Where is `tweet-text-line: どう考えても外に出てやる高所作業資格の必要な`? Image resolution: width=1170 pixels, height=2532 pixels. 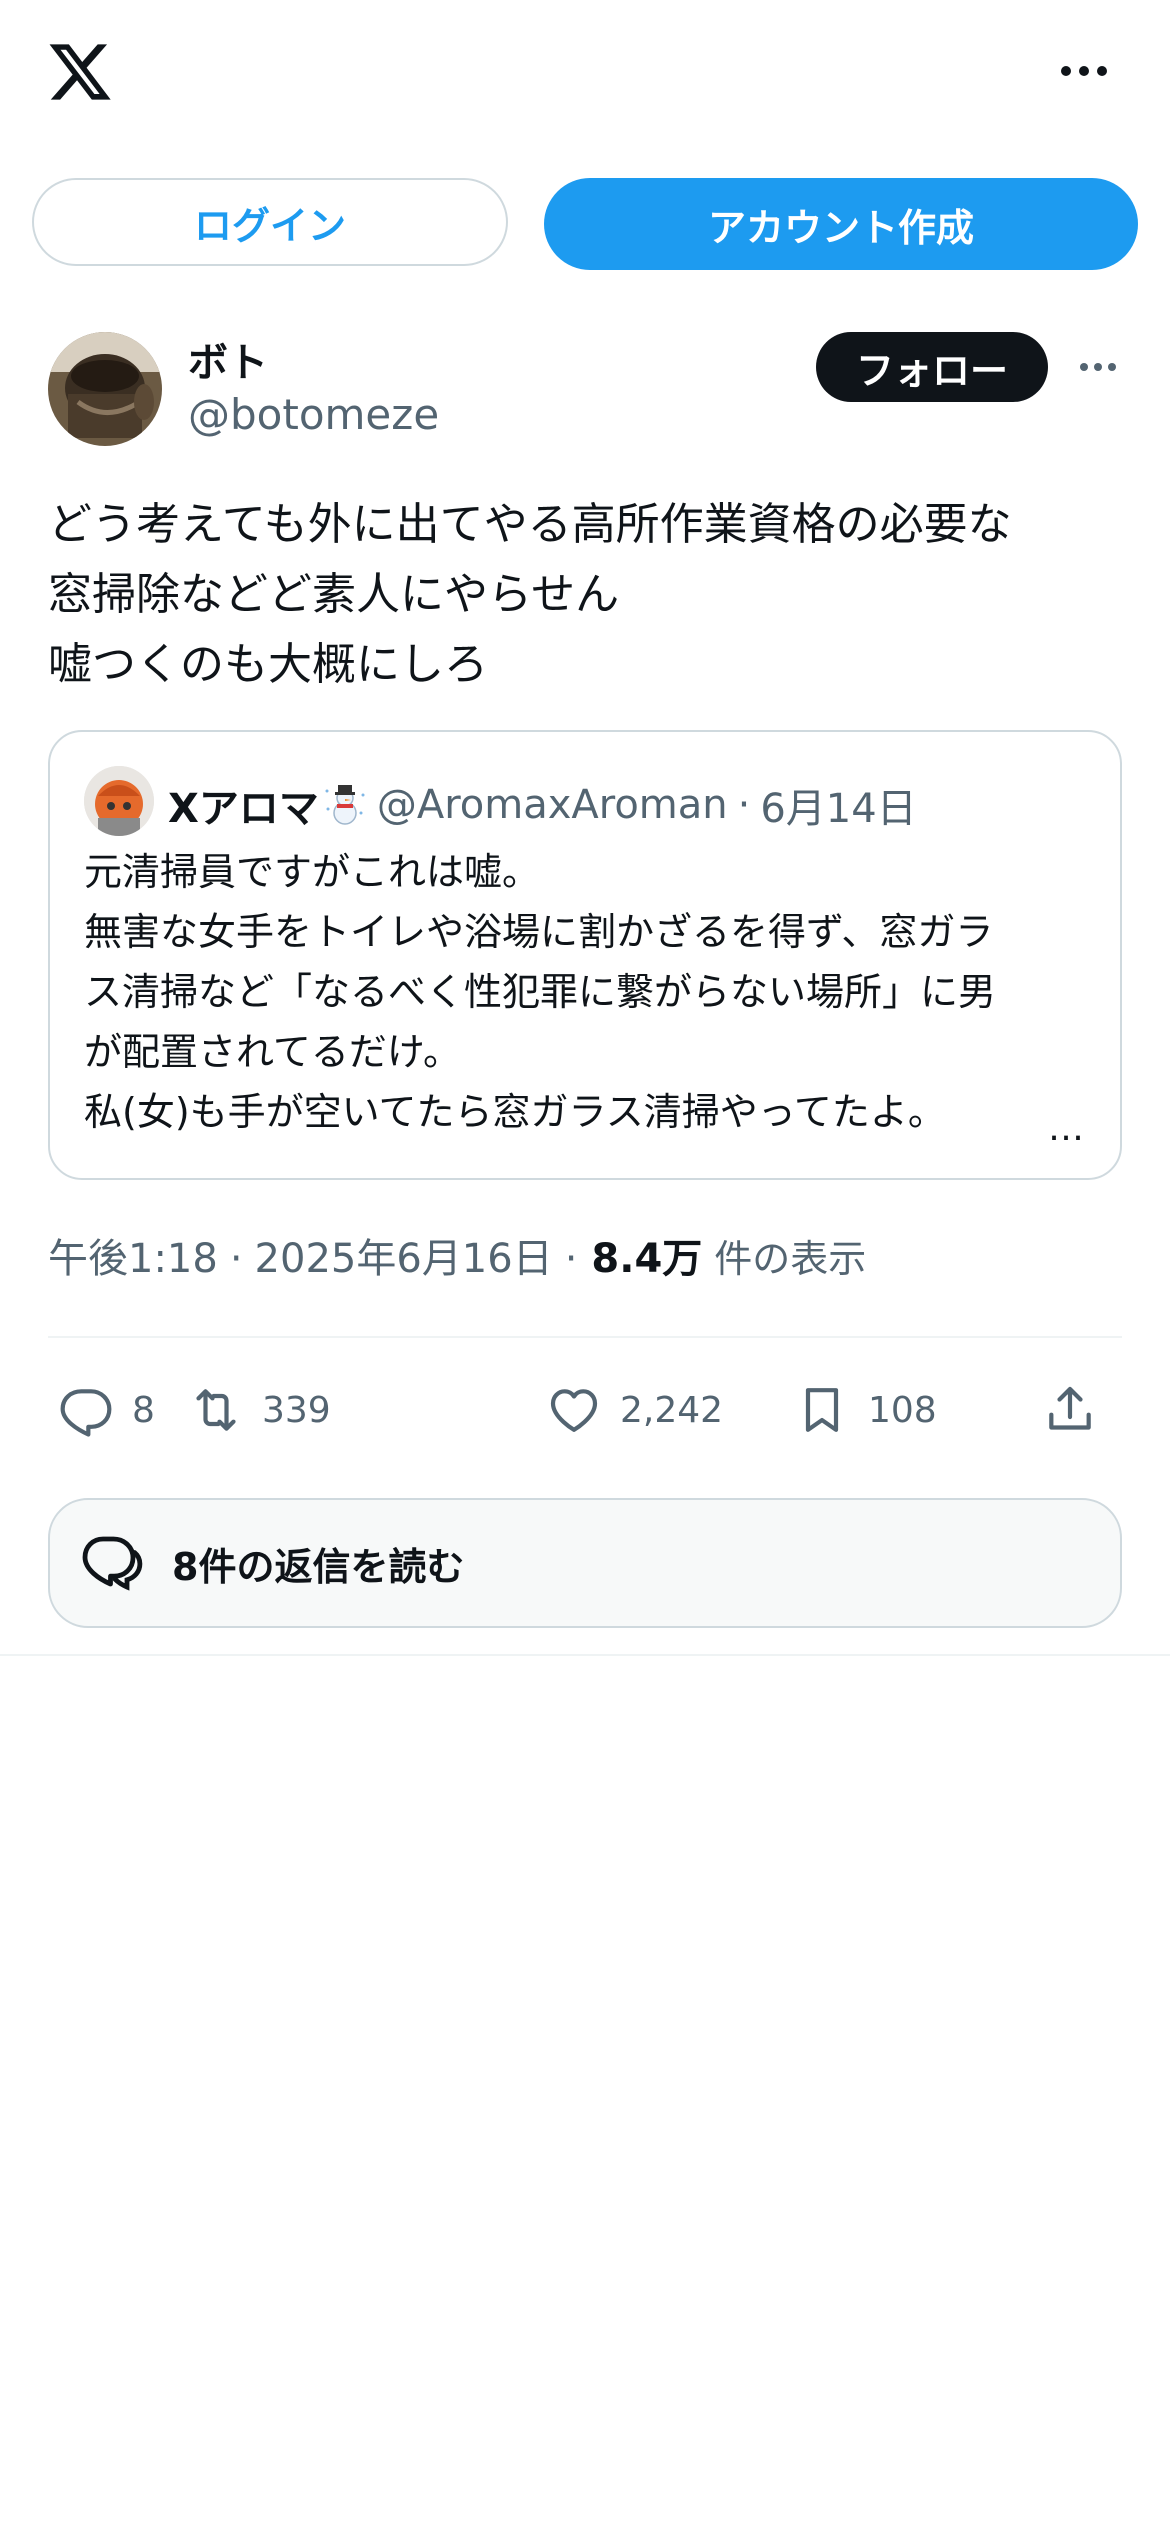 tweet-text-line: どう考えても外に出てやる高所作業資格の必要な is located at coordinates (530, 524).